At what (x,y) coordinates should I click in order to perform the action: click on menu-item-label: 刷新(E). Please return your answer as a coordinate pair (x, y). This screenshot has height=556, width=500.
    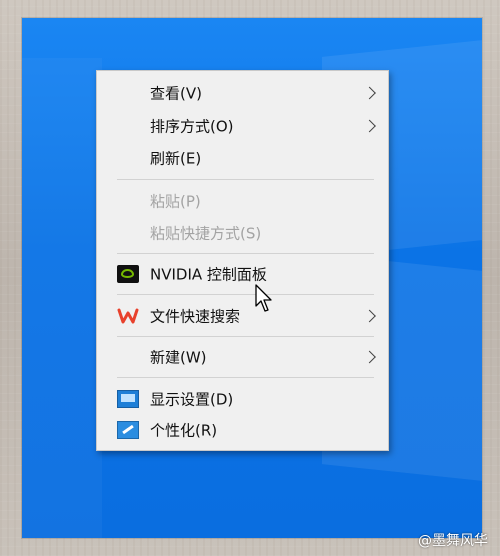
    Looking at the image, I should click on (176, 158).